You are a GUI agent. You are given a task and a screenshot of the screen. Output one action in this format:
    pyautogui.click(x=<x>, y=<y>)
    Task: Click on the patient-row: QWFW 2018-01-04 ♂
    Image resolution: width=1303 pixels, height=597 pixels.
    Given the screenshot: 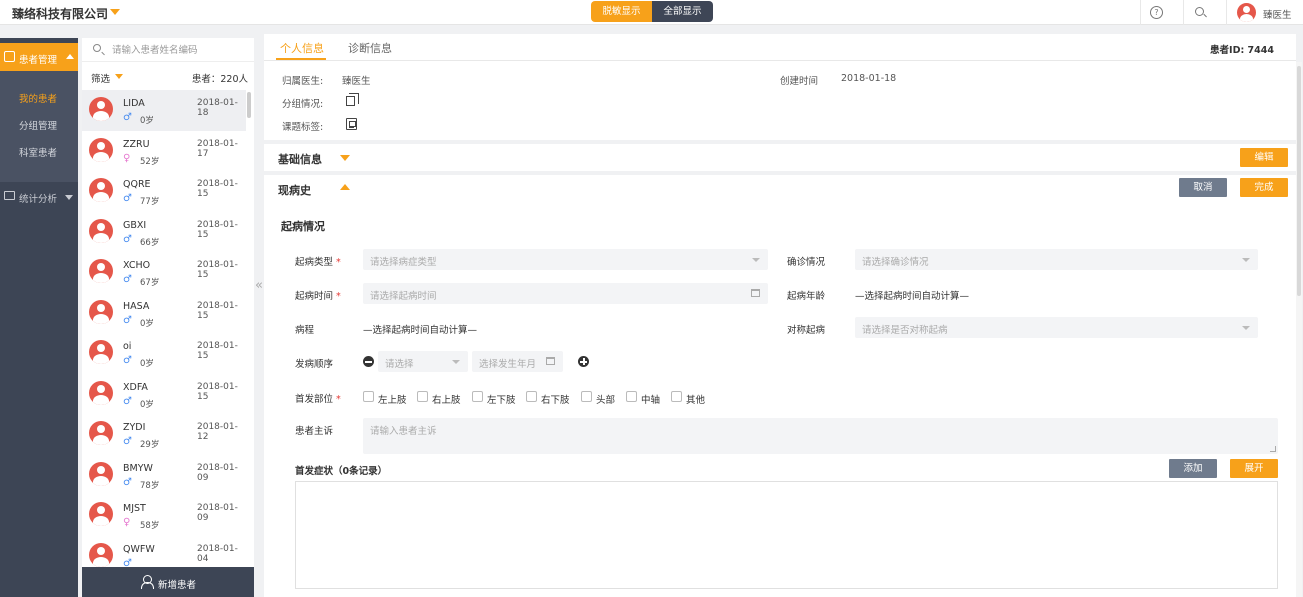 What is the action you would take?
    pyautogui.click(x=164, y=552)
    